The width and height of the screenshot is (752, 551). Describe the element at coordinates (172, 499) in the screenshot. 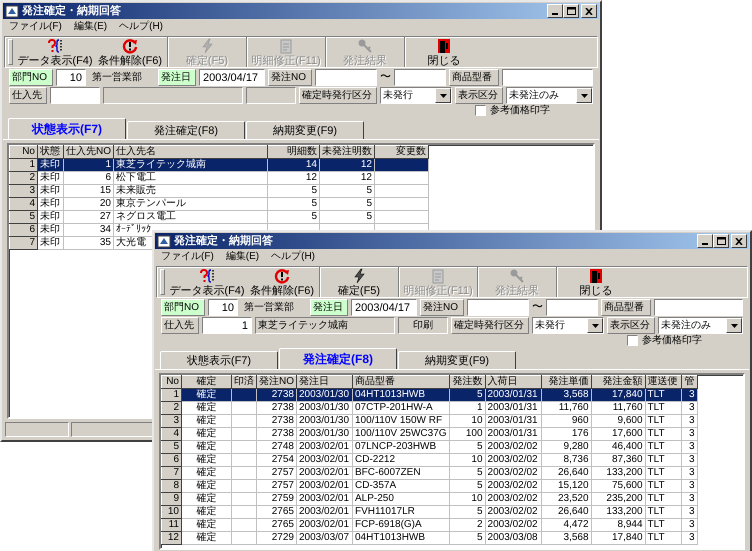

I see `row-number: 9` at that location.